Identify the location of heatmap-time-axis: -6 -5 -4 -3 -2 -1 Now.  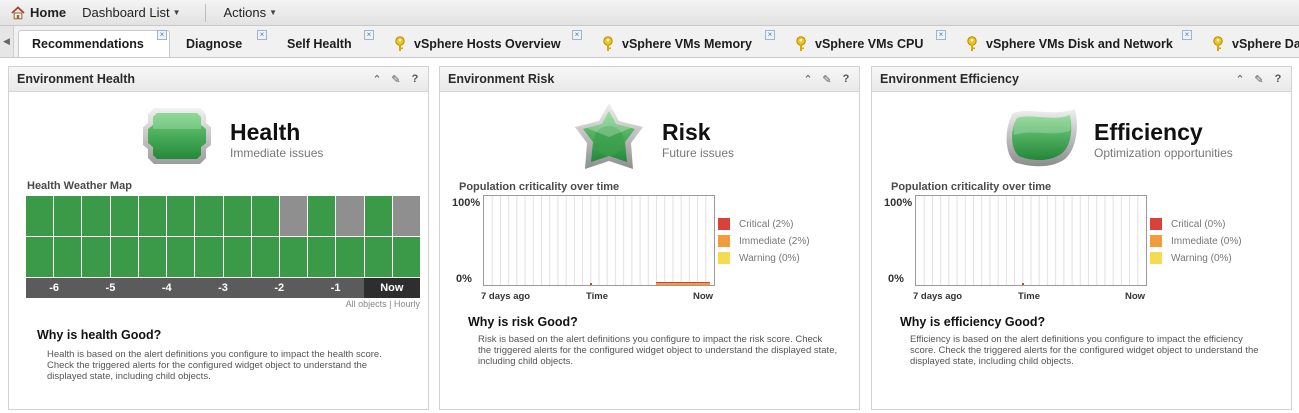
(223, 288).